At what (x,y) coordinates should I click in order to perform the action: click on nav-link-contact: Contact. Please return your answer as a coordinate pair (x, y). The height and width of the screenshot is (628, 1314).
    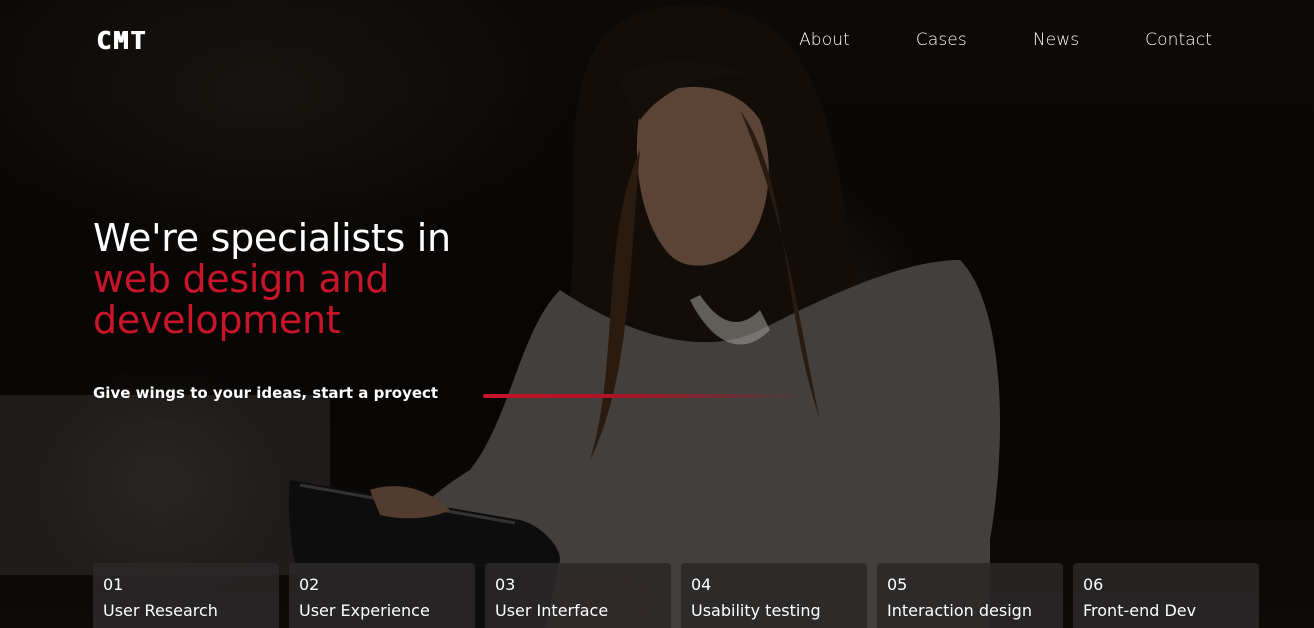
    Looking at the image, I should click on (1178, 40).